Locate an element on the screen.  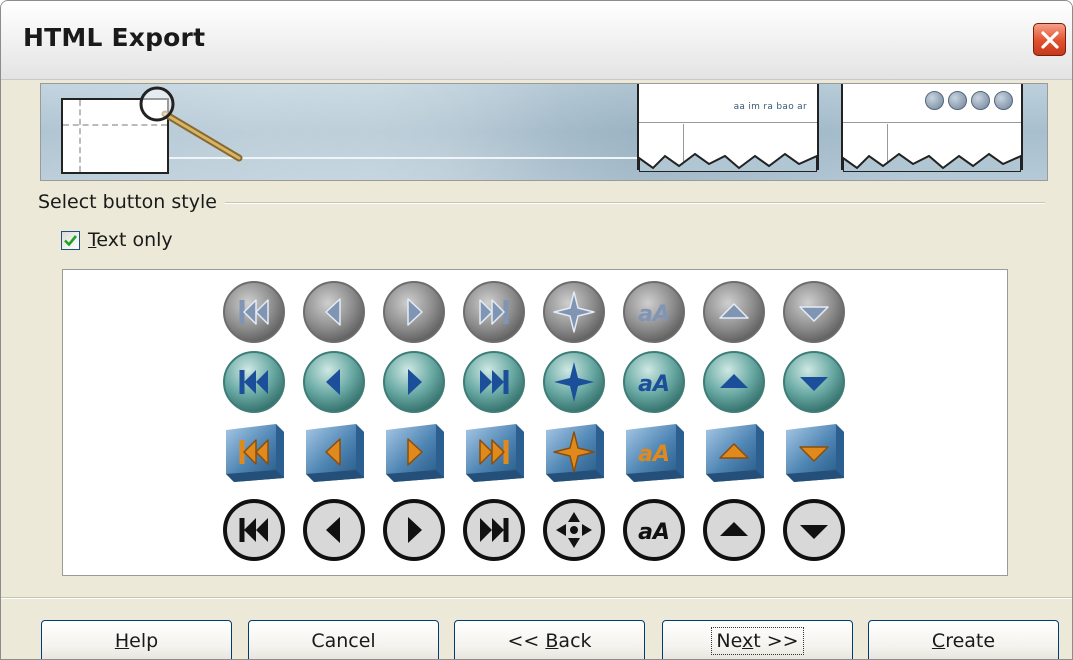
button-style-row-grey: aA is located at coordinates (534, 312).